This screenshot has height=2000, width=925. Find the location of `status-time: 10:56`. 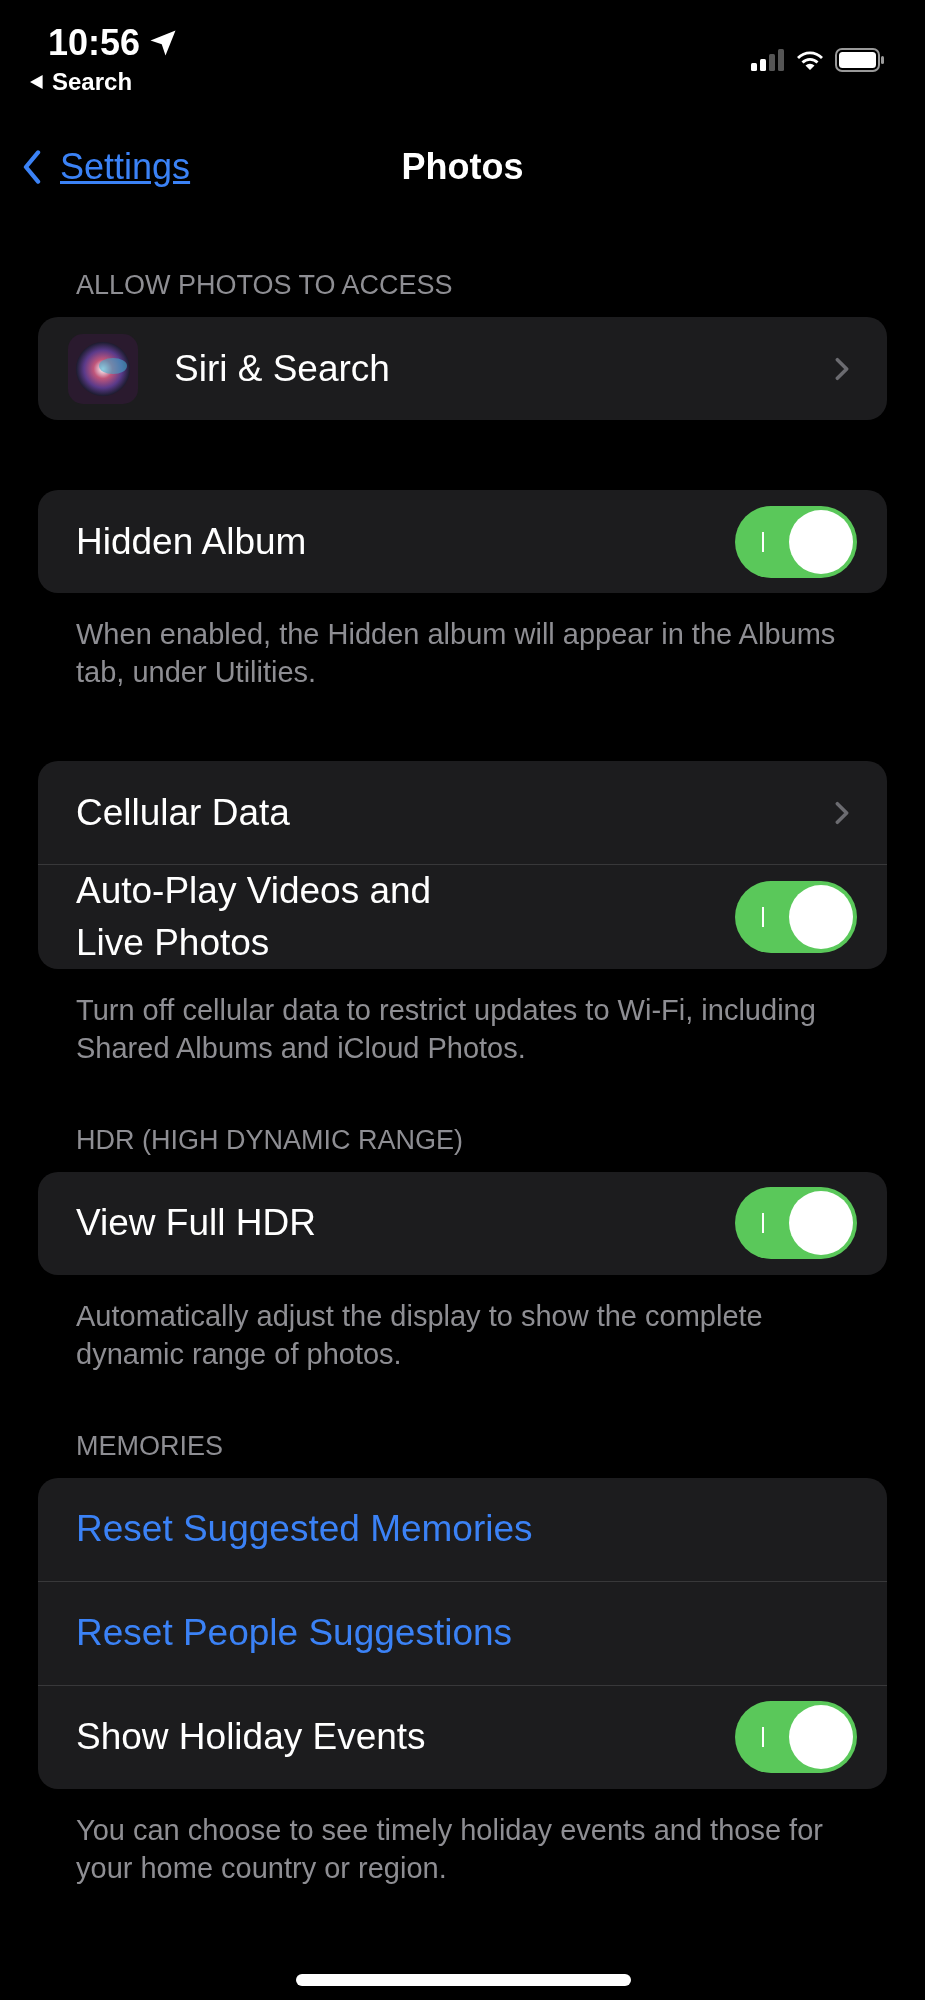

status-time: 10:56 is located at coordinates (94, 43).